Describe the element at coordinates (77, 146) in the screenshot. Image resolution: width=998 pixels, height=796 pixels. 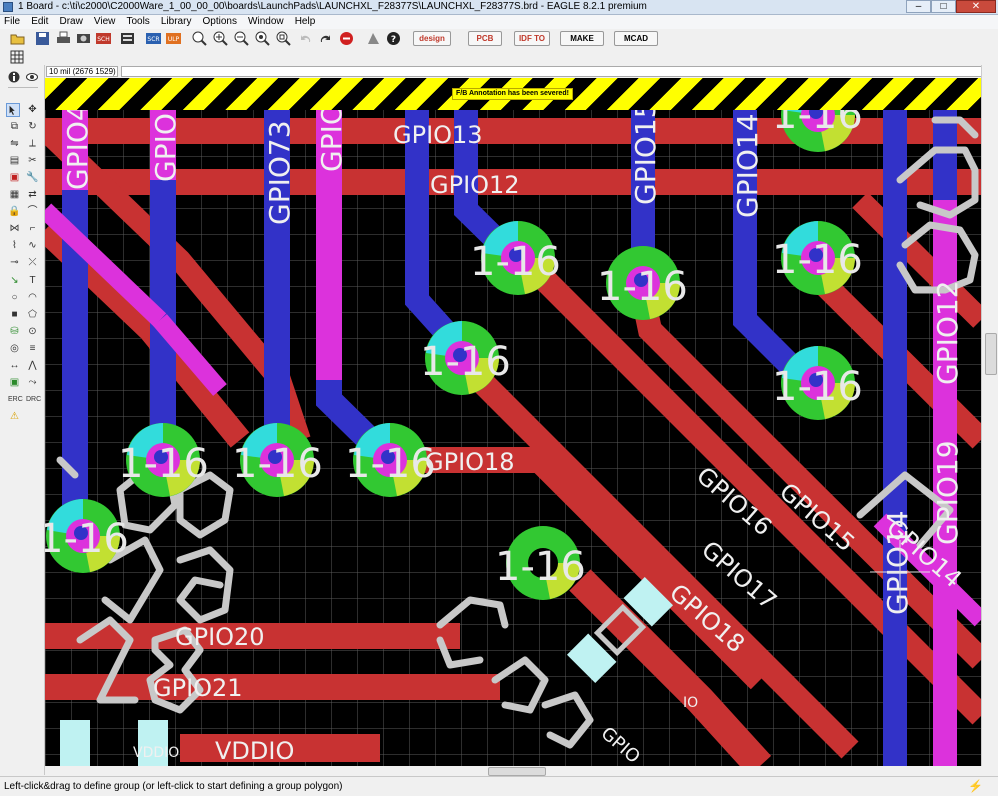
I see `label-gpio4: GPIO4` at that location.